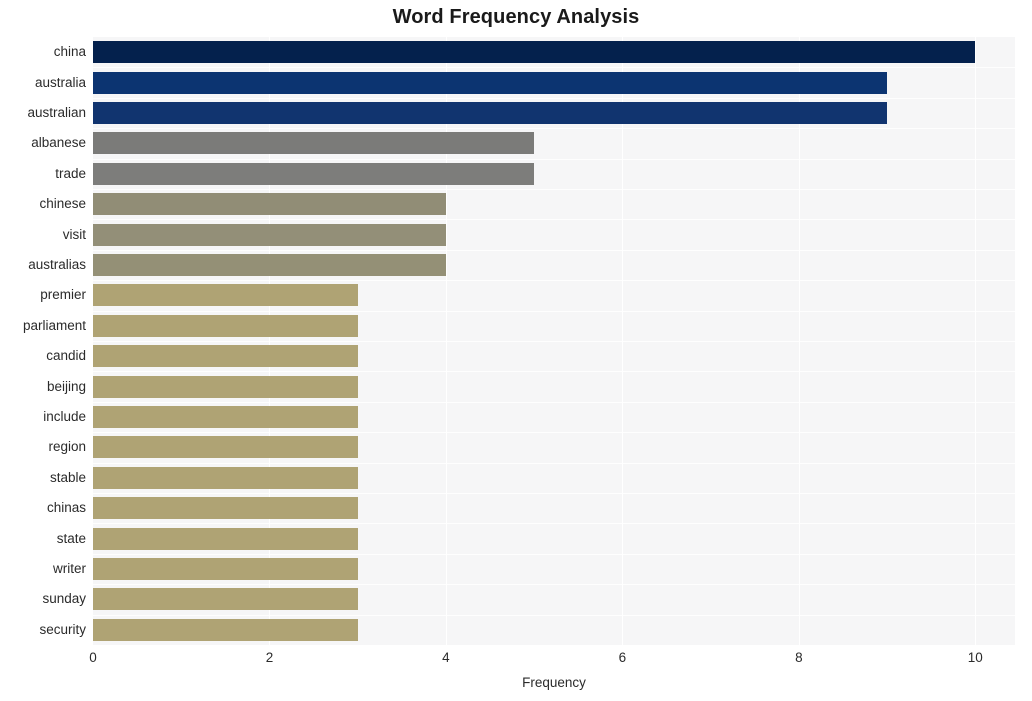  What do you see at coordinates (314, 173) in the screenshot?
I see `bar-trade` at bounding box center [314, 173].